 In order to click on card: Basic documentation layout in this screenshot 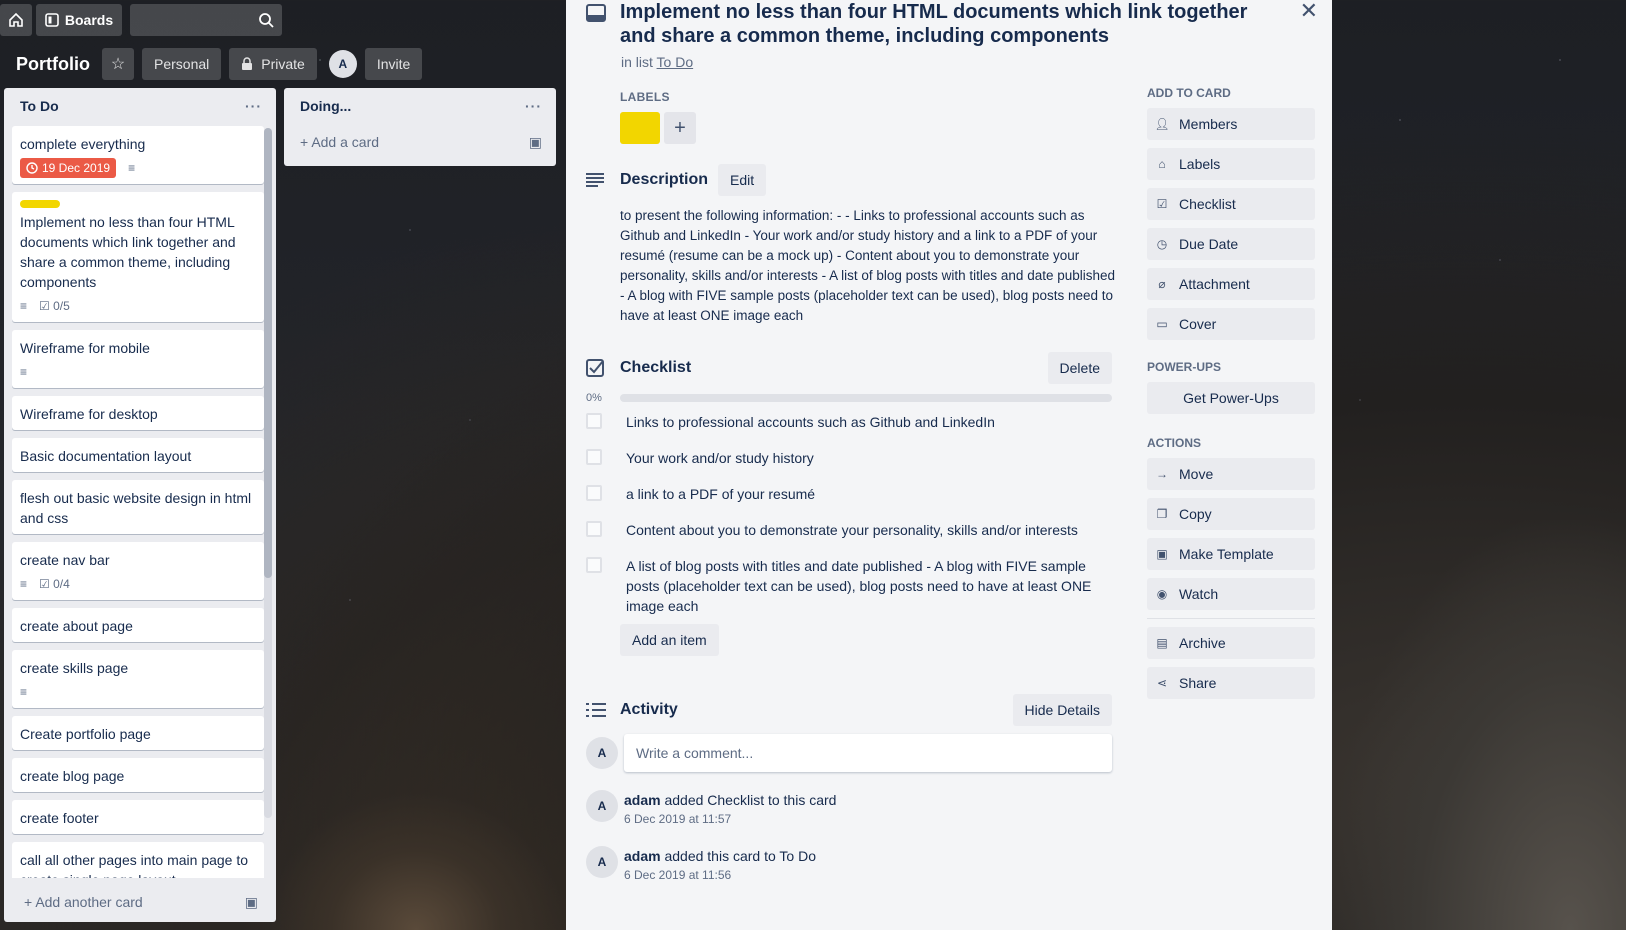, I will do `click(138, 455)`.